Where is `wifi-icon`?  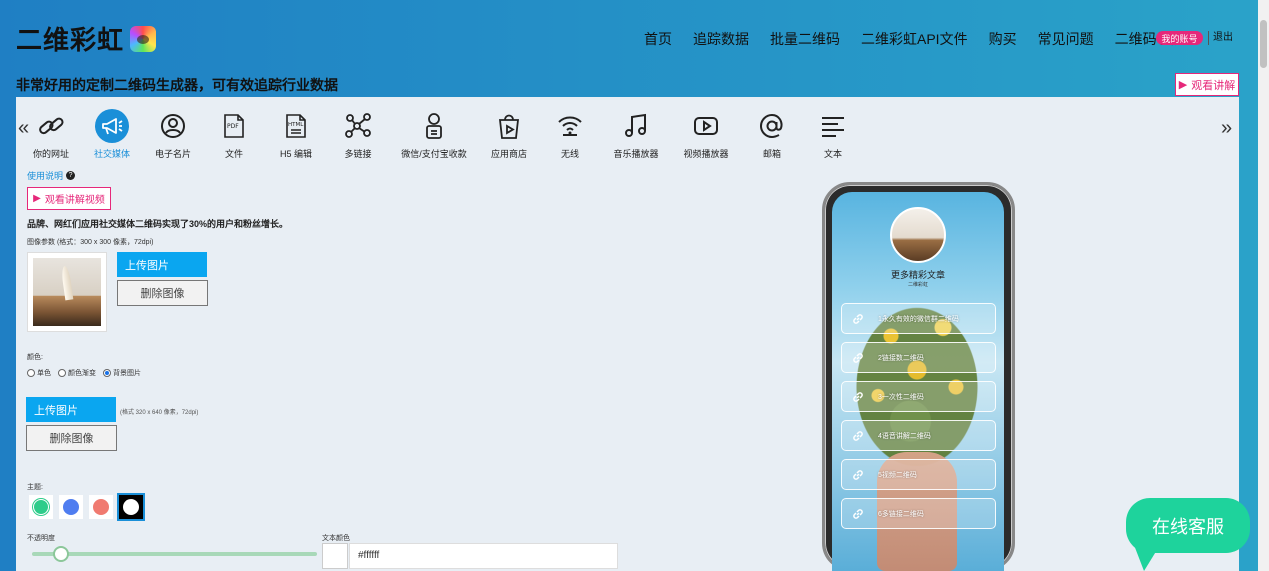 wifi-icon is located at coordinates (570, 126).